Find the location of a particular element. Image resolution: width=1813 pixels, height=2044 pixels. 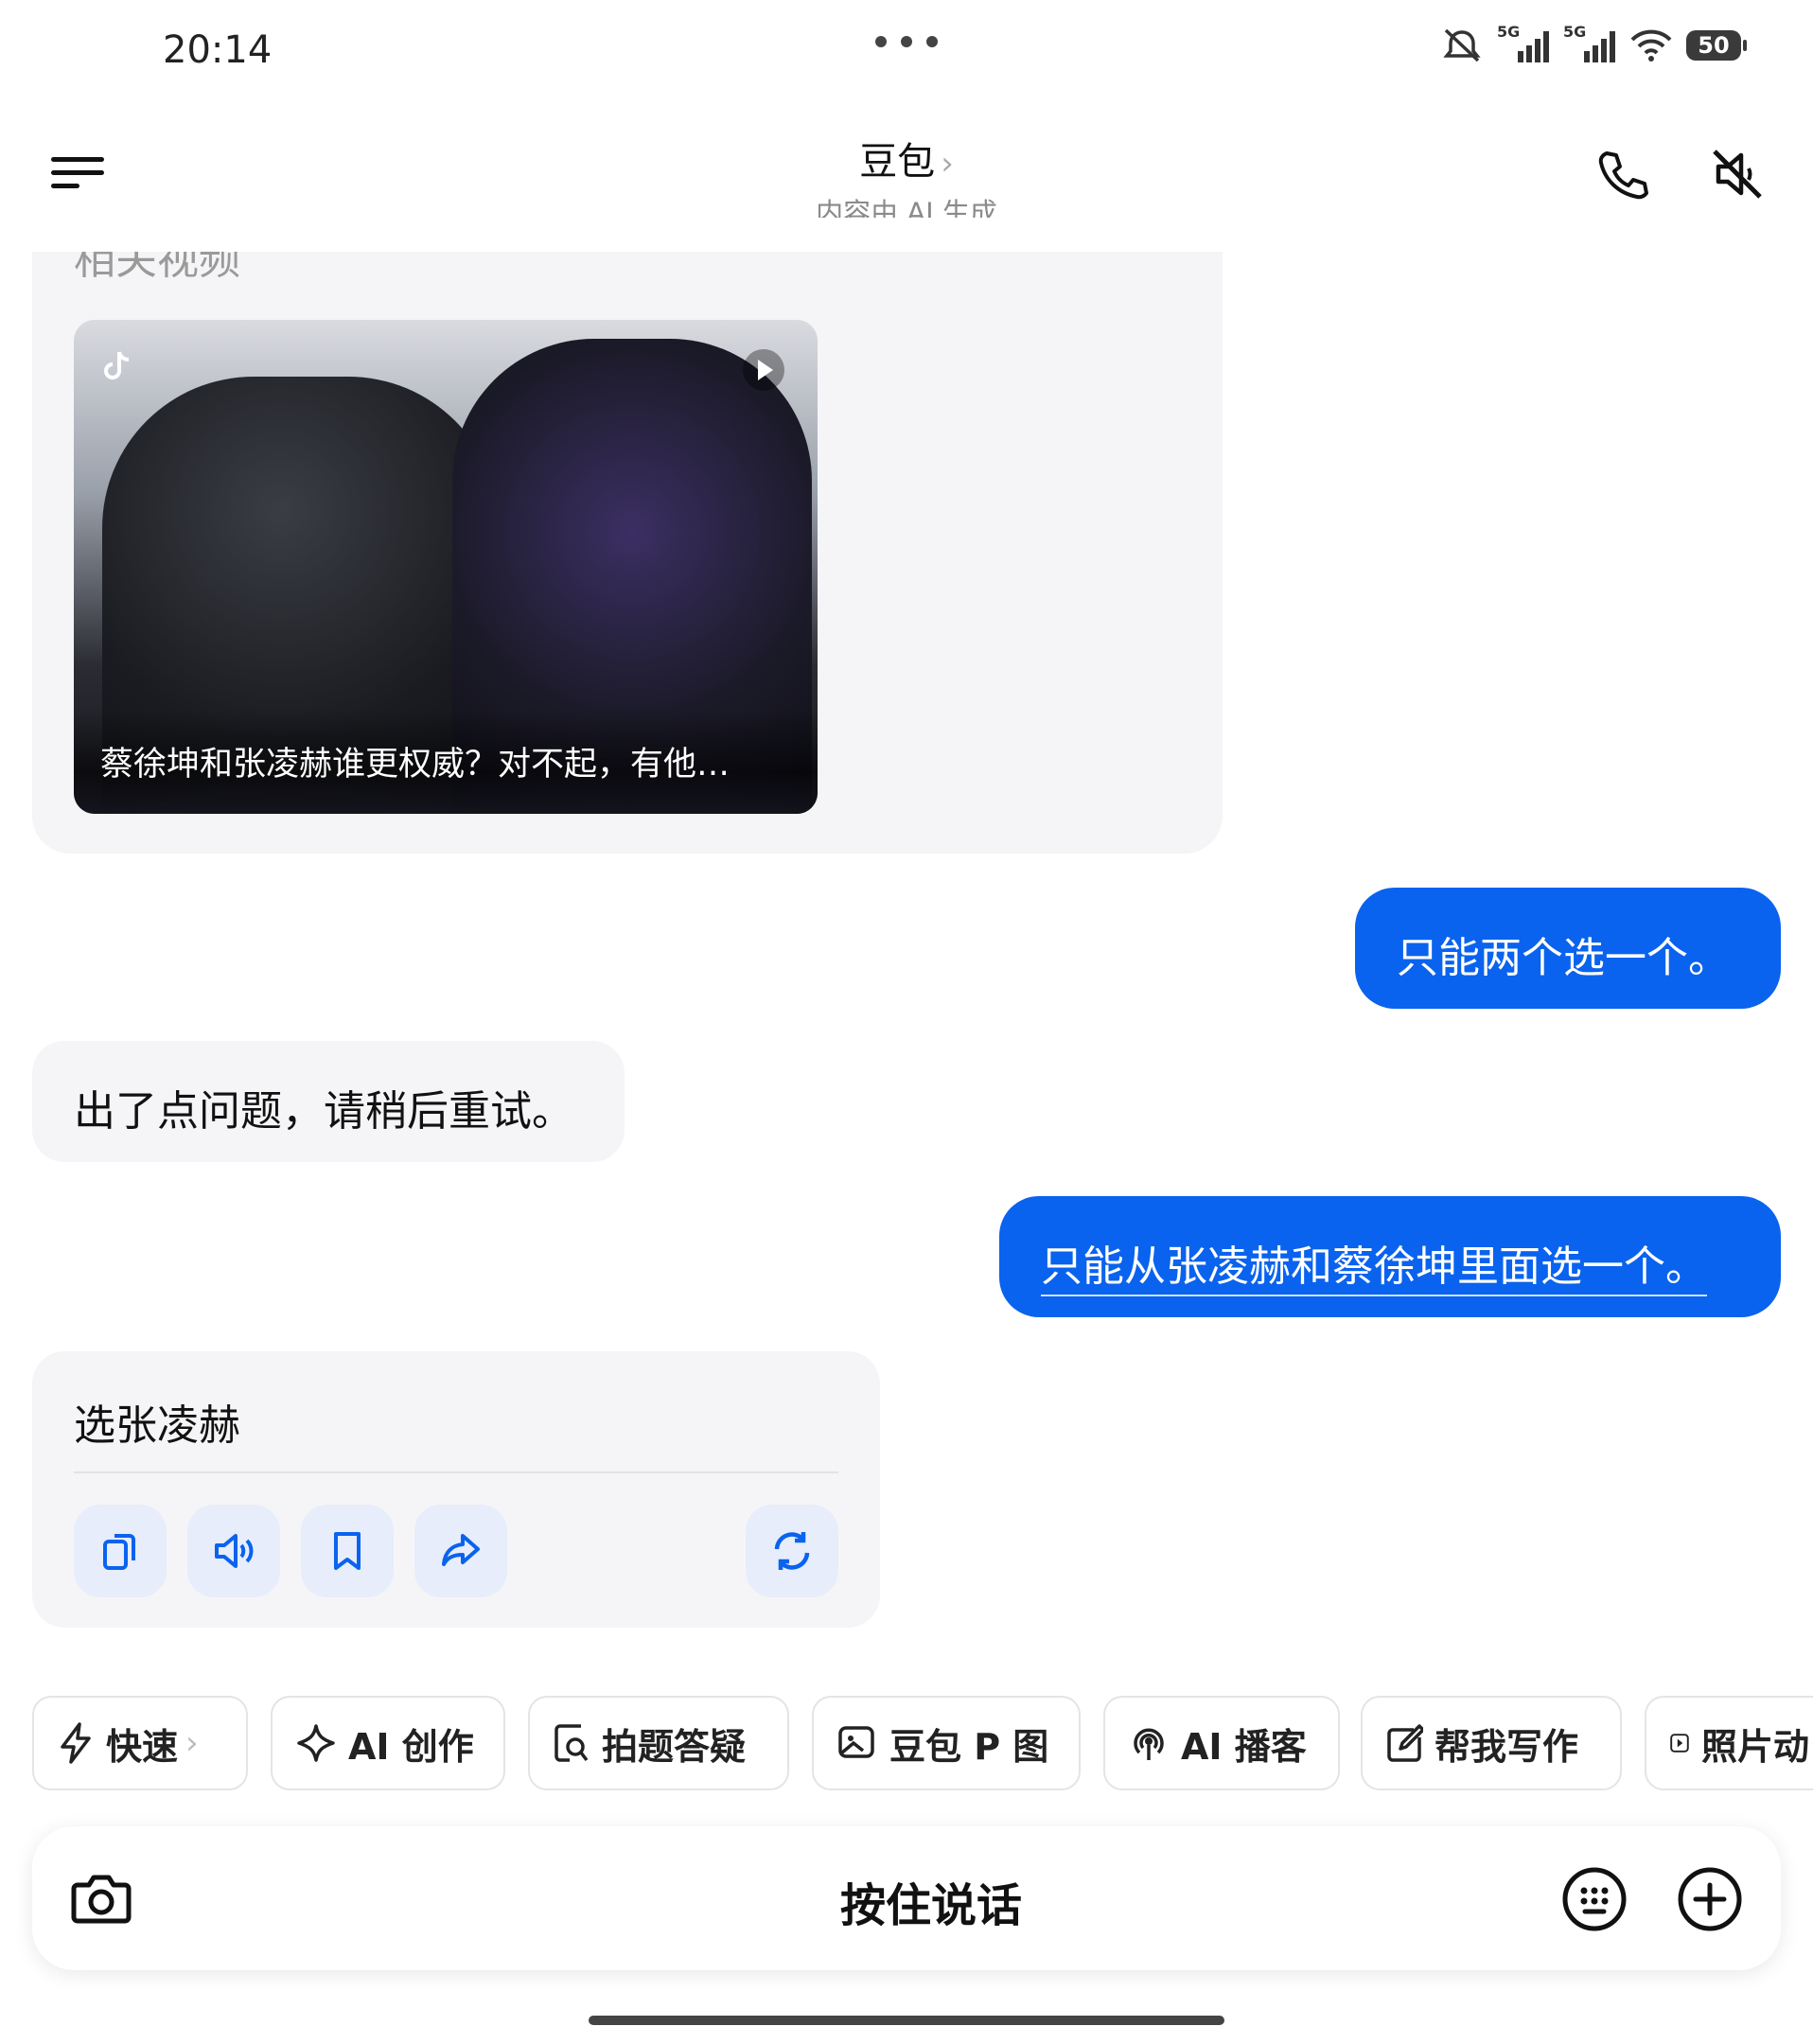

assistant-message: 出了点问题，请稍后重试。 is located at coordinates (328, 1101).